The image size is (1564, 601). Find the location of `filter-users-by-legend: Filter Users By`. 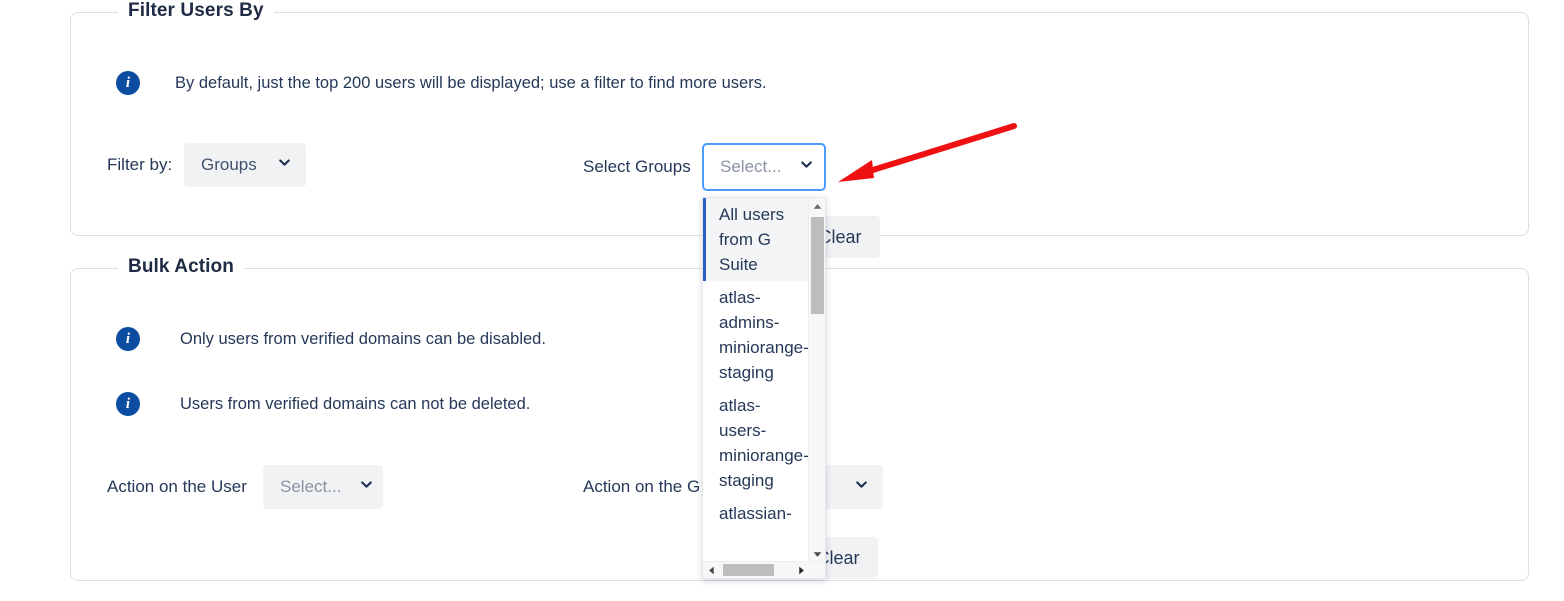

filter-users-by-legend: Filter Users By is located at coordinates (196, 11).